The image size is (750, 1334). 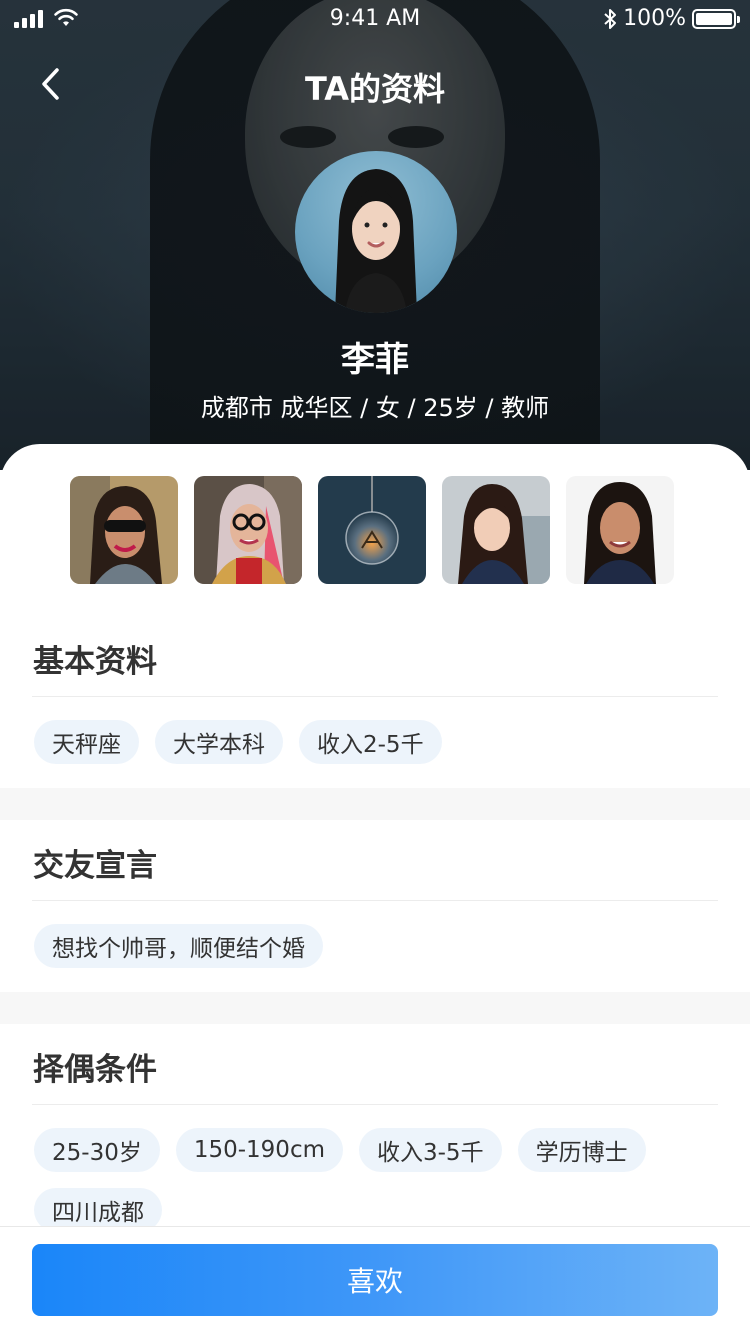 What do you see at coordinates (375, 20) in the screenshot?
I see `status-bar: 9:41 AM 100%` at bounding box center [375, 20].